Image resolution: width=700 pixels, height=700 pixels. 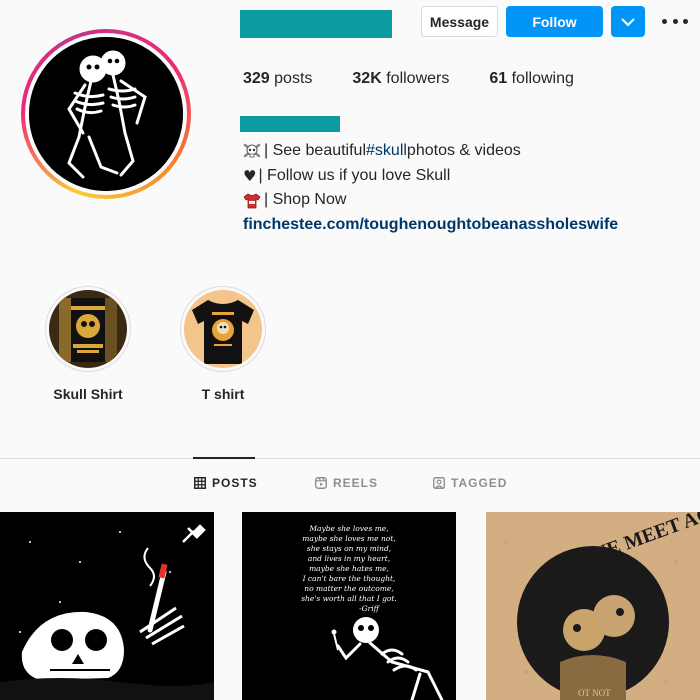 I want to click on posts-stat: 329 posts, so click(x=277, y=79).